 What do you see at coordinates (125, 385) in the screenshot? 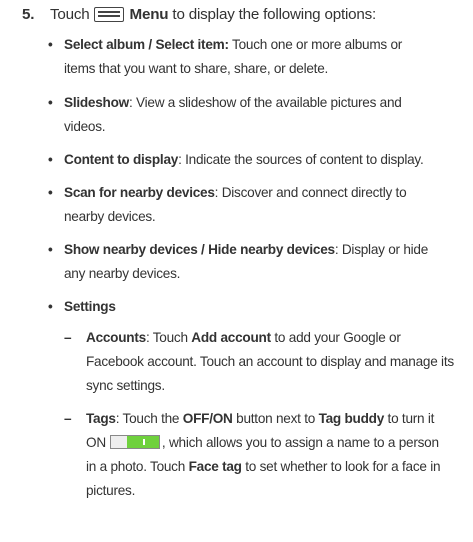
I see `subitem-text-3: sync settings.` at bounding box center [125, 385].